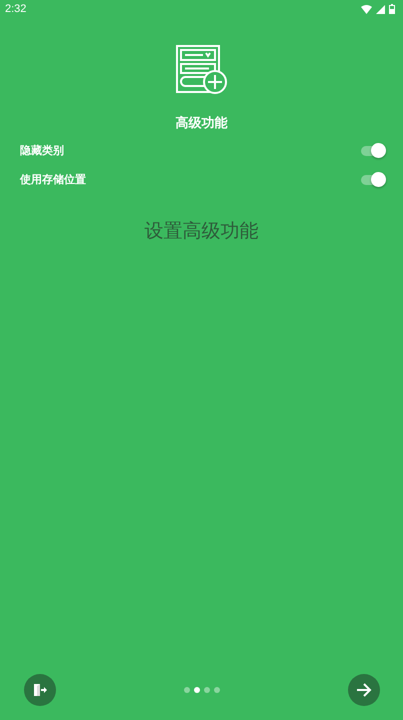 The image size is (403, 720). I want to click on exit-button, so click(40, 690).